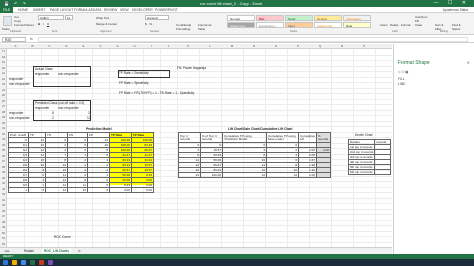 This screenshot has height=266, width=474. I want to click on row-header: 22, so click(3, 79).